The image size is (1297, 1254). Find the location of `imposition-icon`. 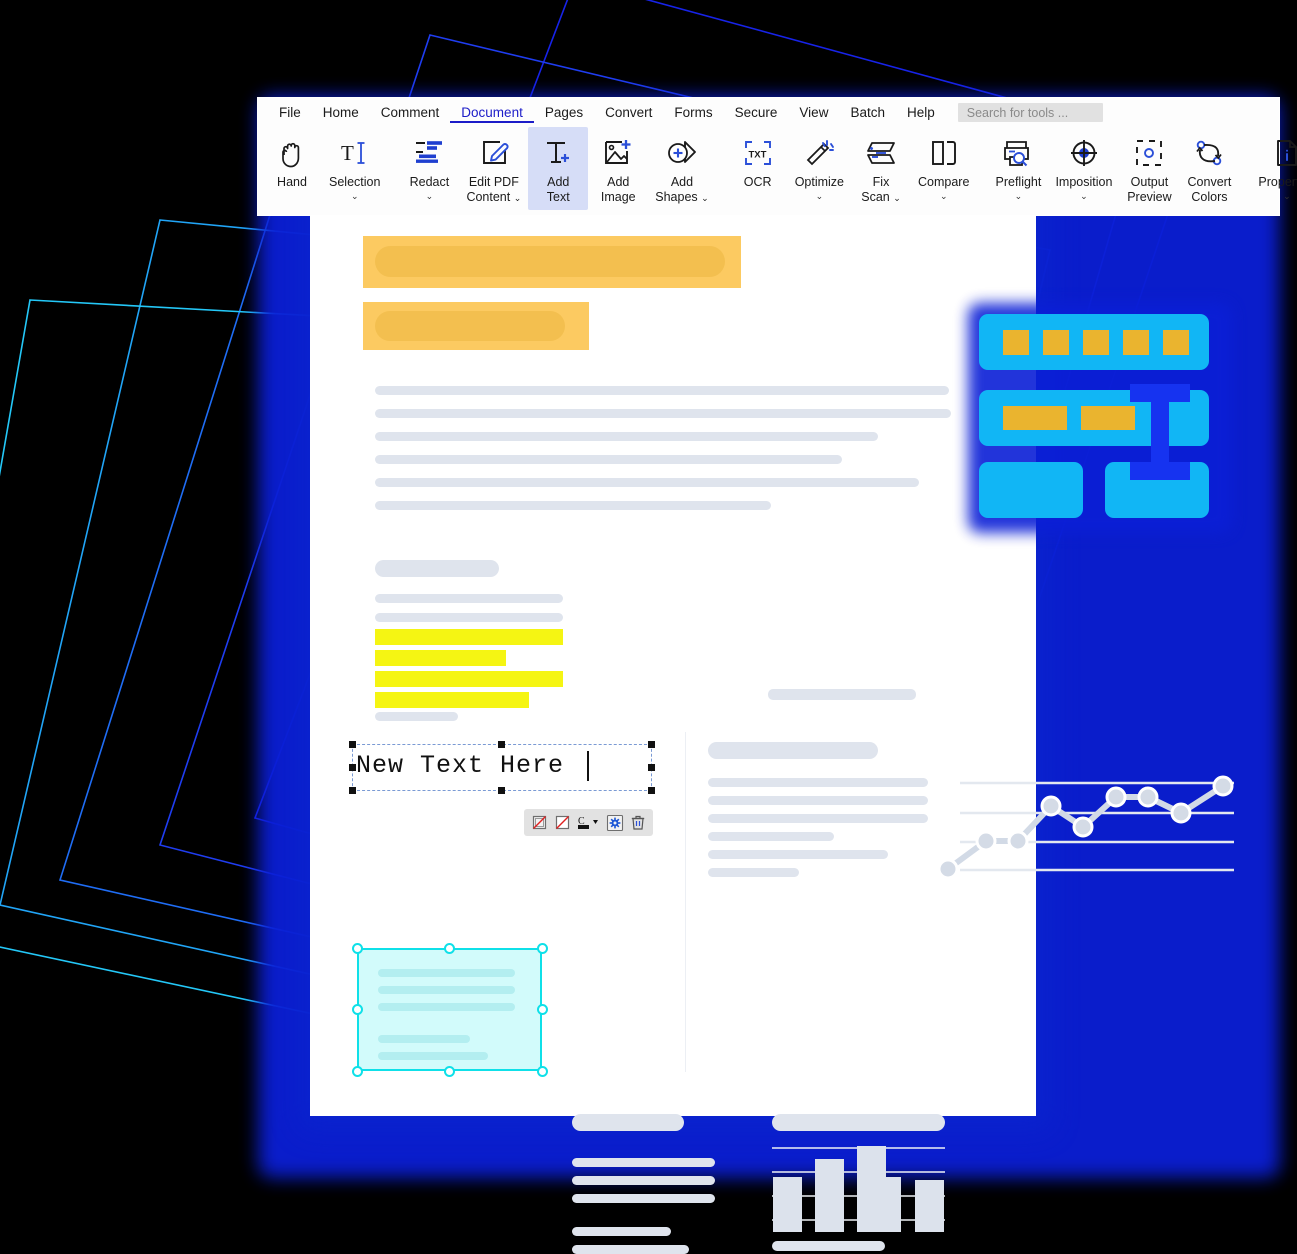

imposition-icon is located at coordinates (1084, 153).